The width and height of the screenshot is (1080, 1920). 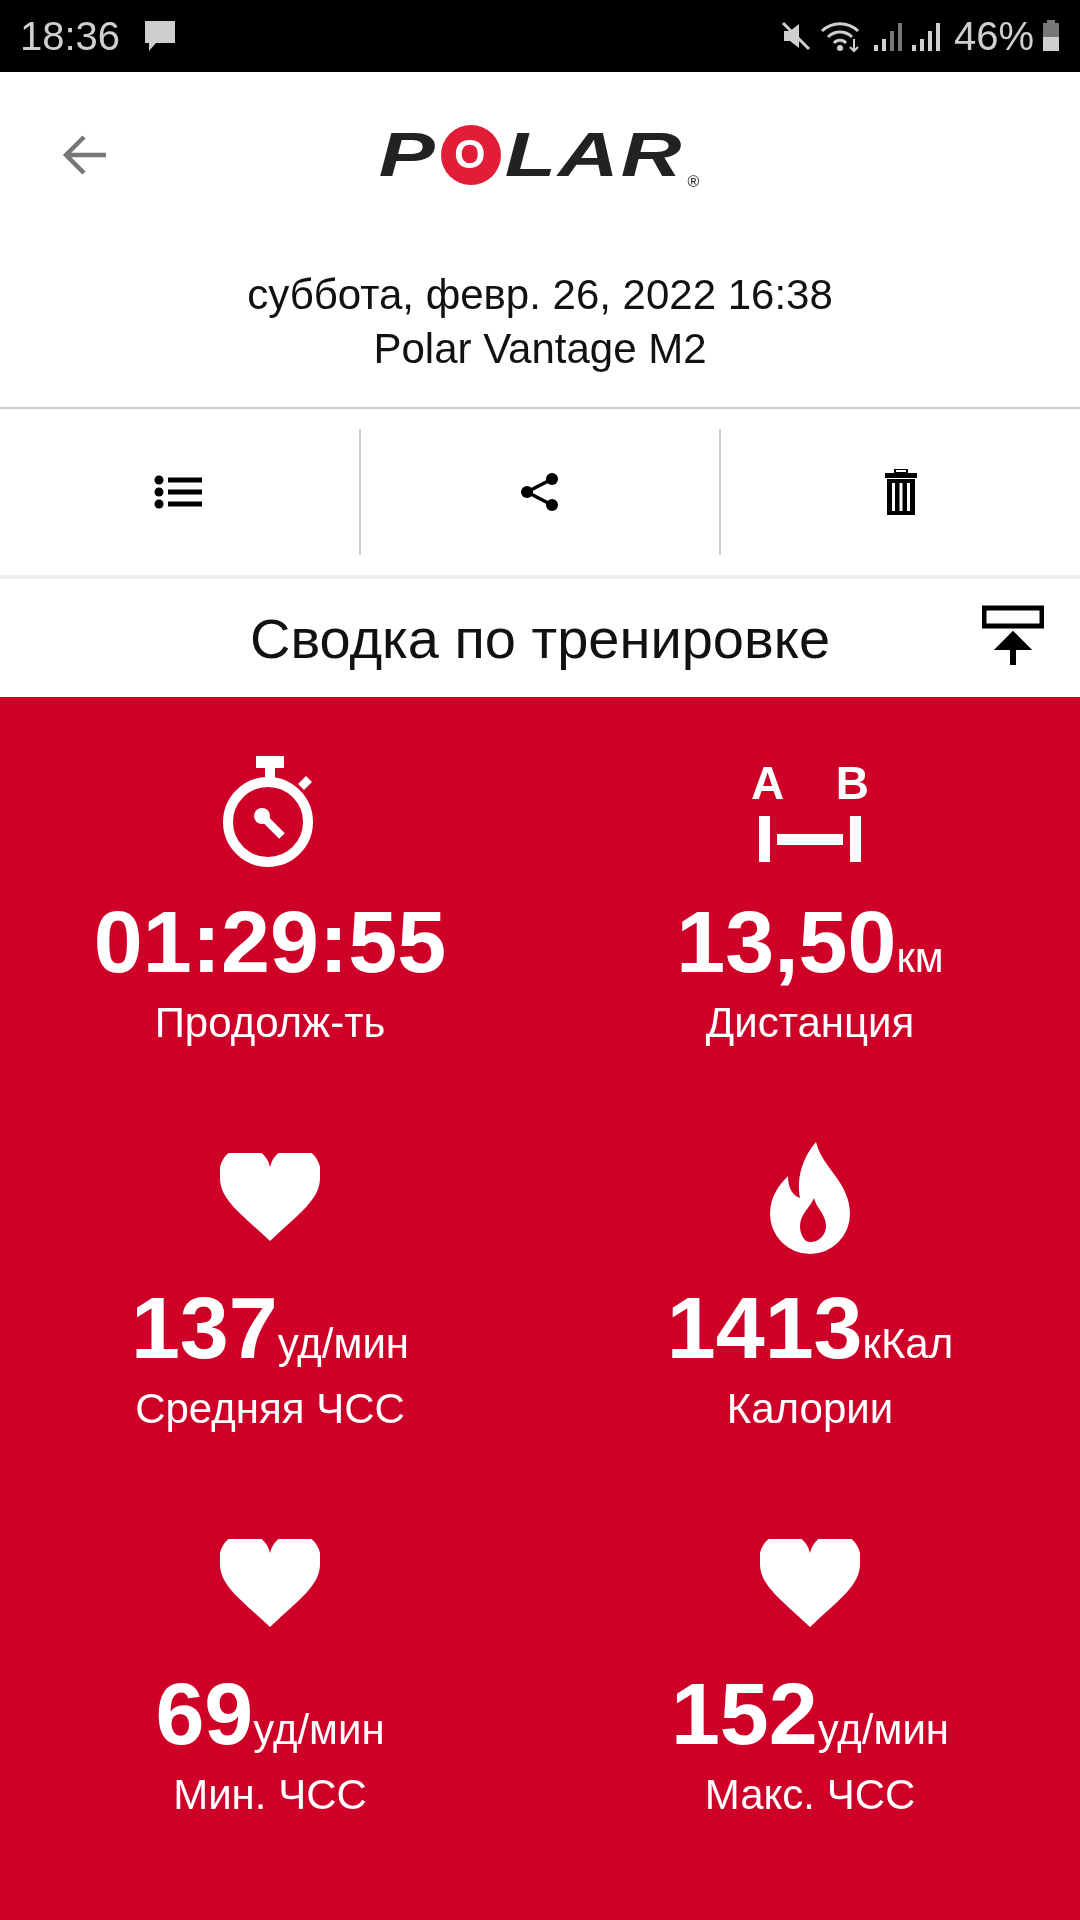 I want to click on metric-value: 137уд/мин, so click(x=270, y=1328).